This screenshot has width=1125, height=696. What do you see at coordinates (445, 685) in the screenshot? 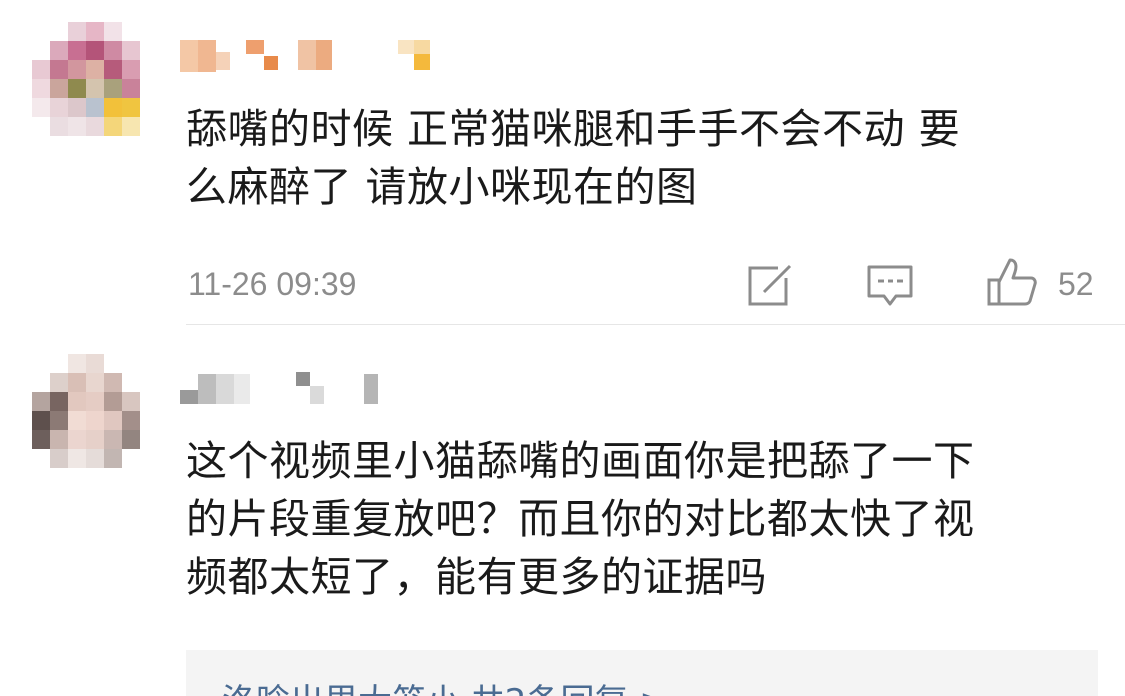
I see `view-replies-link: 洛晗出里大笼小 共2条回复 >` at bounding box center [445, 685].